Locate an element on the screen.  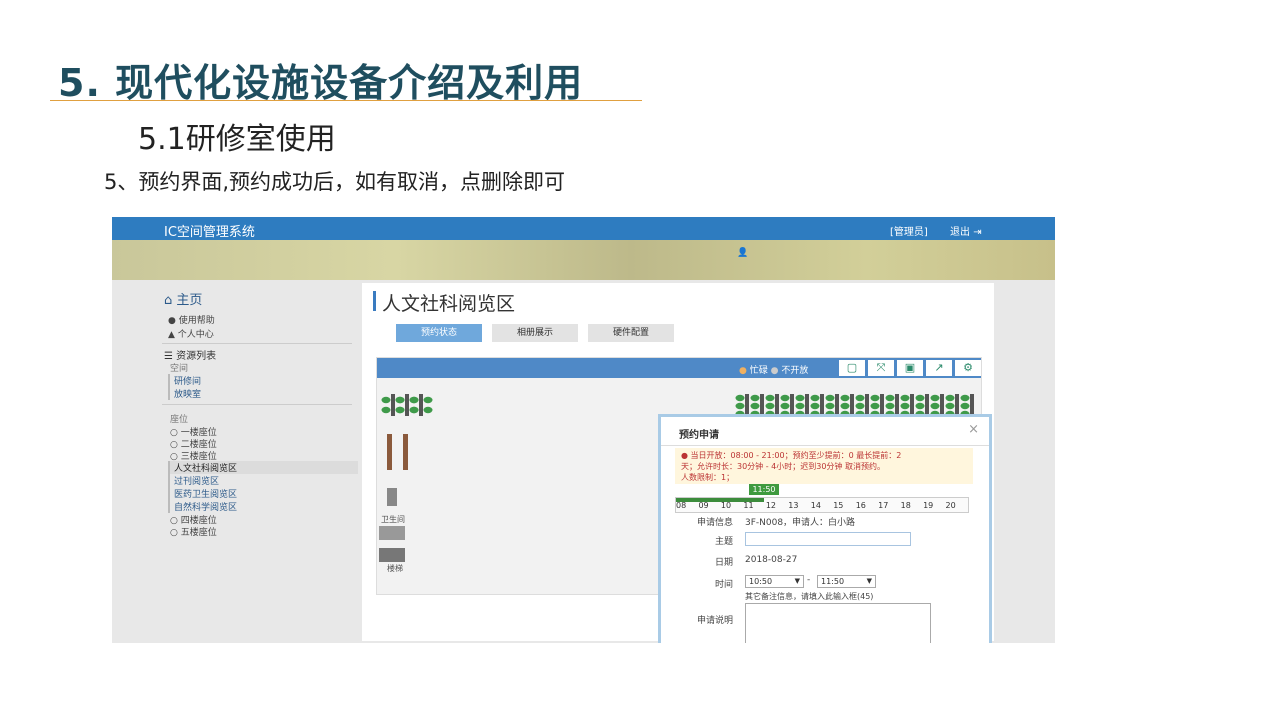
rule-line: 人数限制：1； is located at coordinates (708, 477).